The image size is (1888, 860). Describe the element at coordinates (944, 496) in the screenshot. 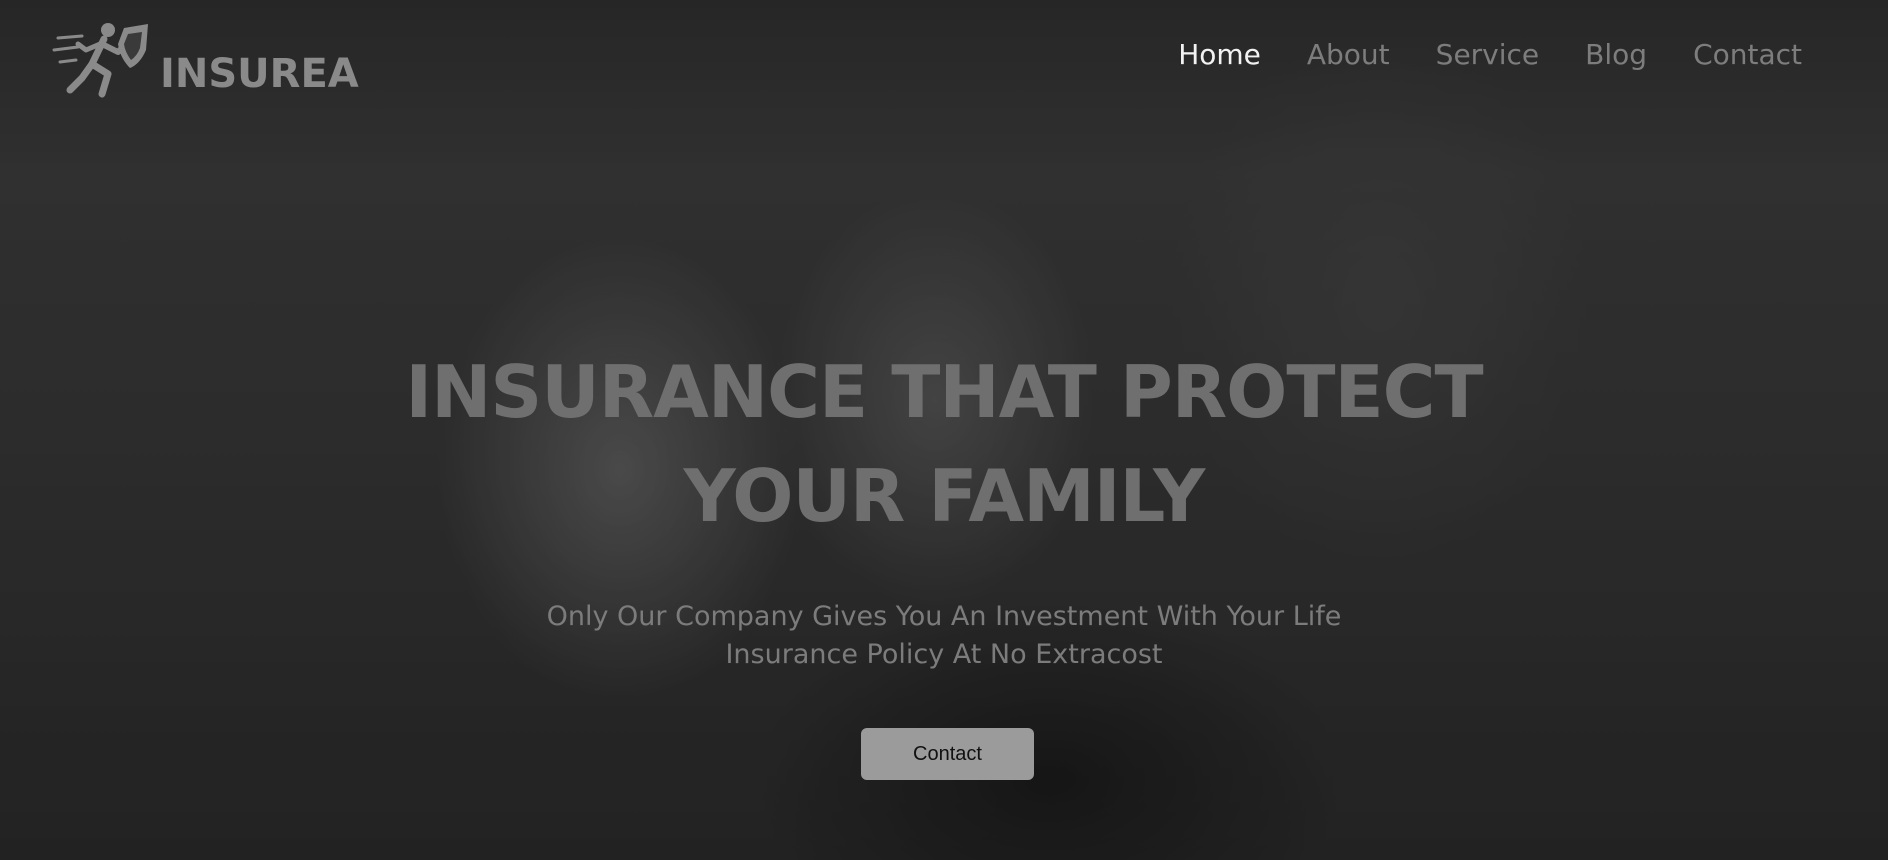

I see `hero-headline-line-2: YOUR FAMILY` at that location.